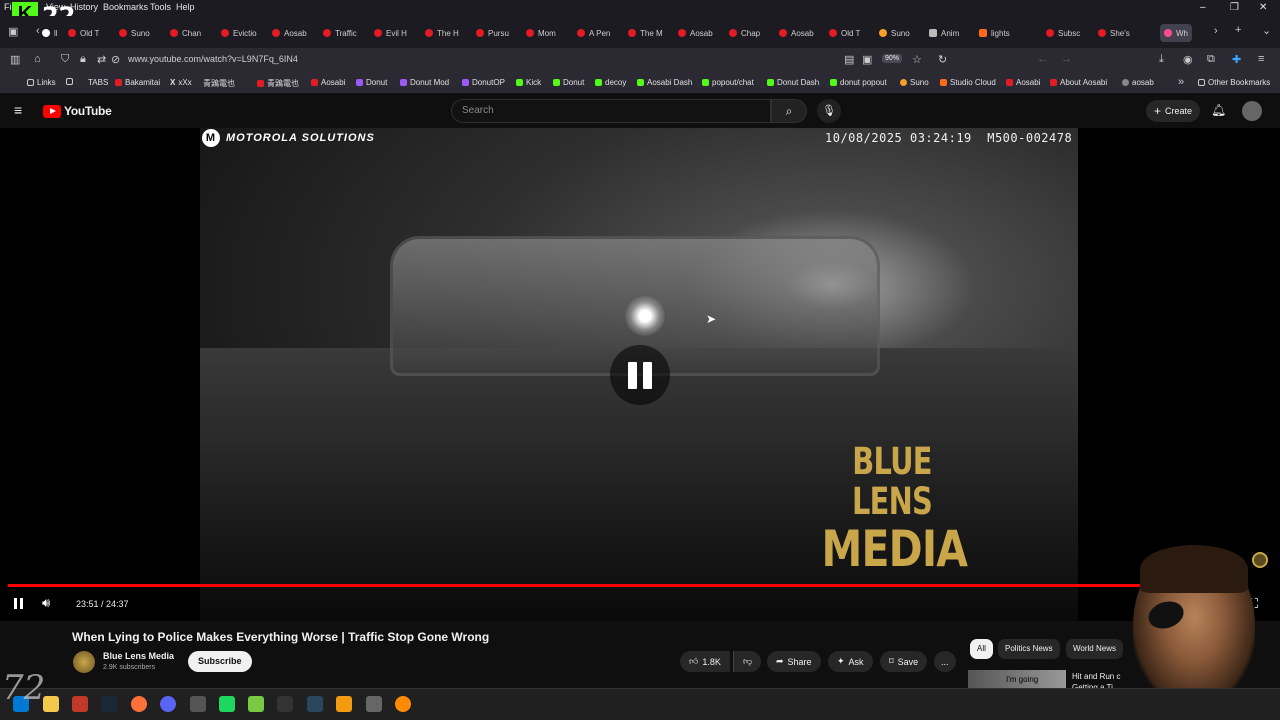 The width and height of the screenshot is (1280, 720). What do you see at coordinates (1094, 649) in the screenshot?
I see `chip-world-news: World News` at bounding box center [1094, 649].